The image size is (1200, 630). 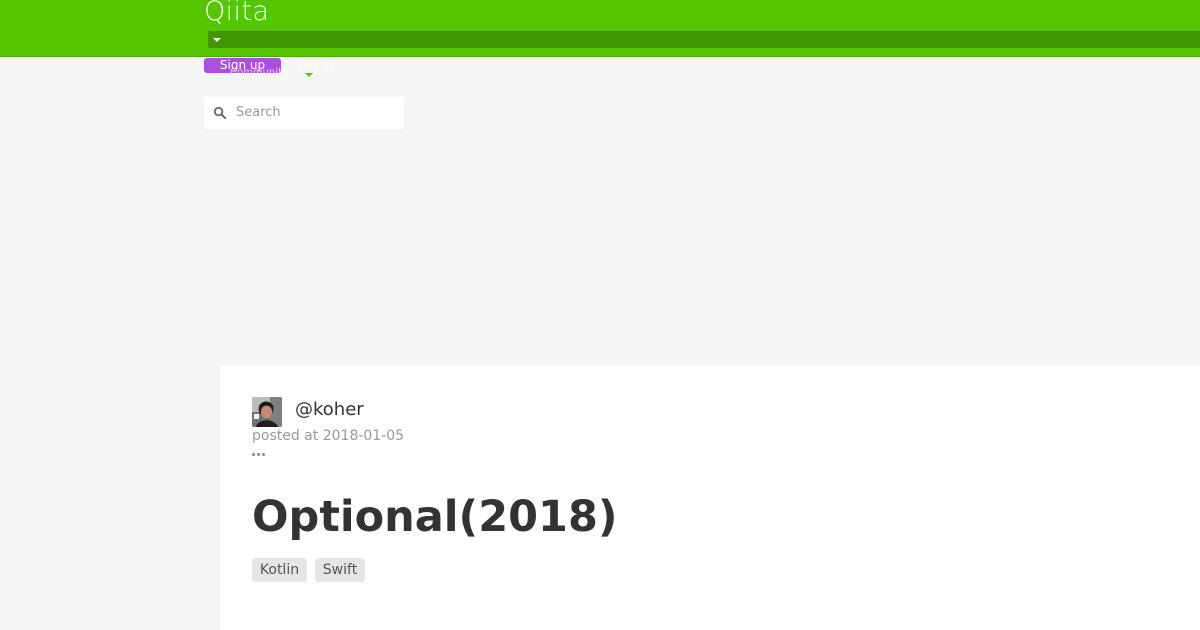 I want to click on search-icon, so click(x=220, y=113).